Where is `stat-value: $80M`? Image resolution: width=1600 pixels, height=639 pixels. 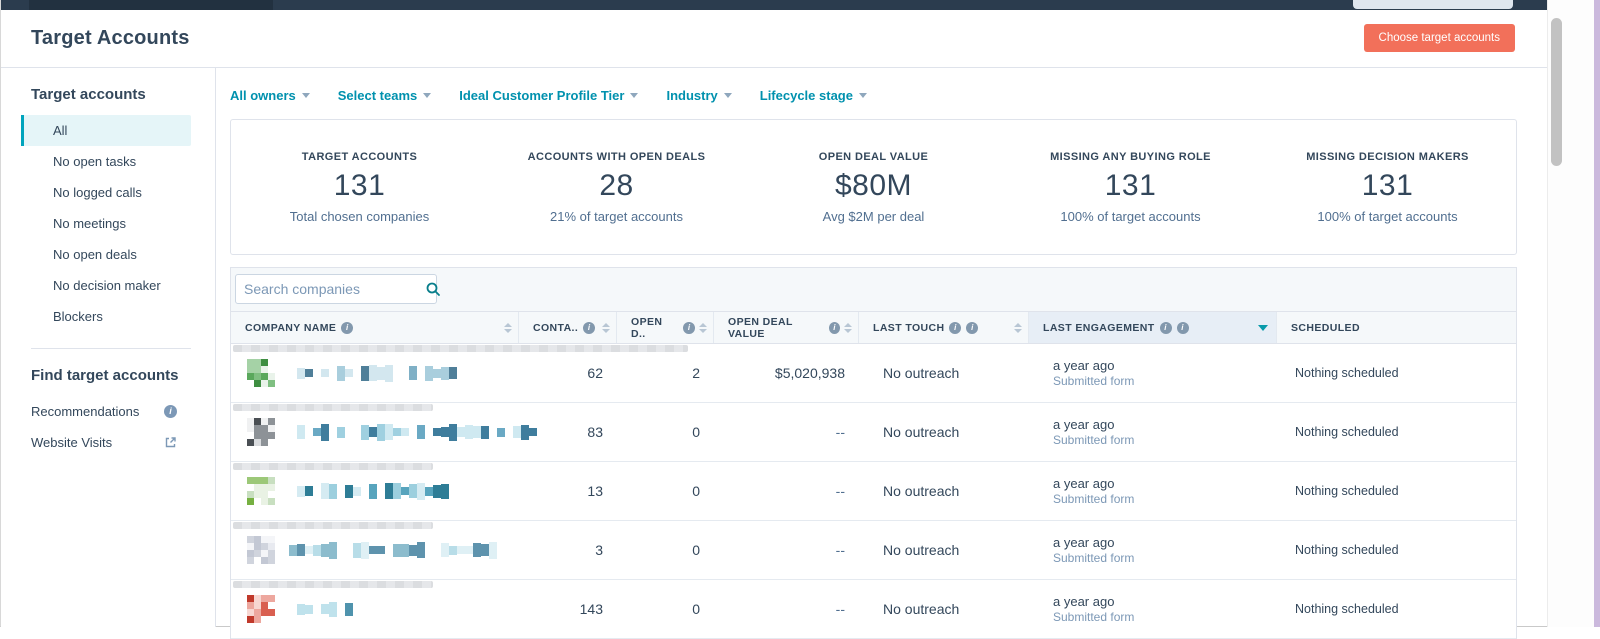 stat-value: $80M is located at coordinates (873, 185).